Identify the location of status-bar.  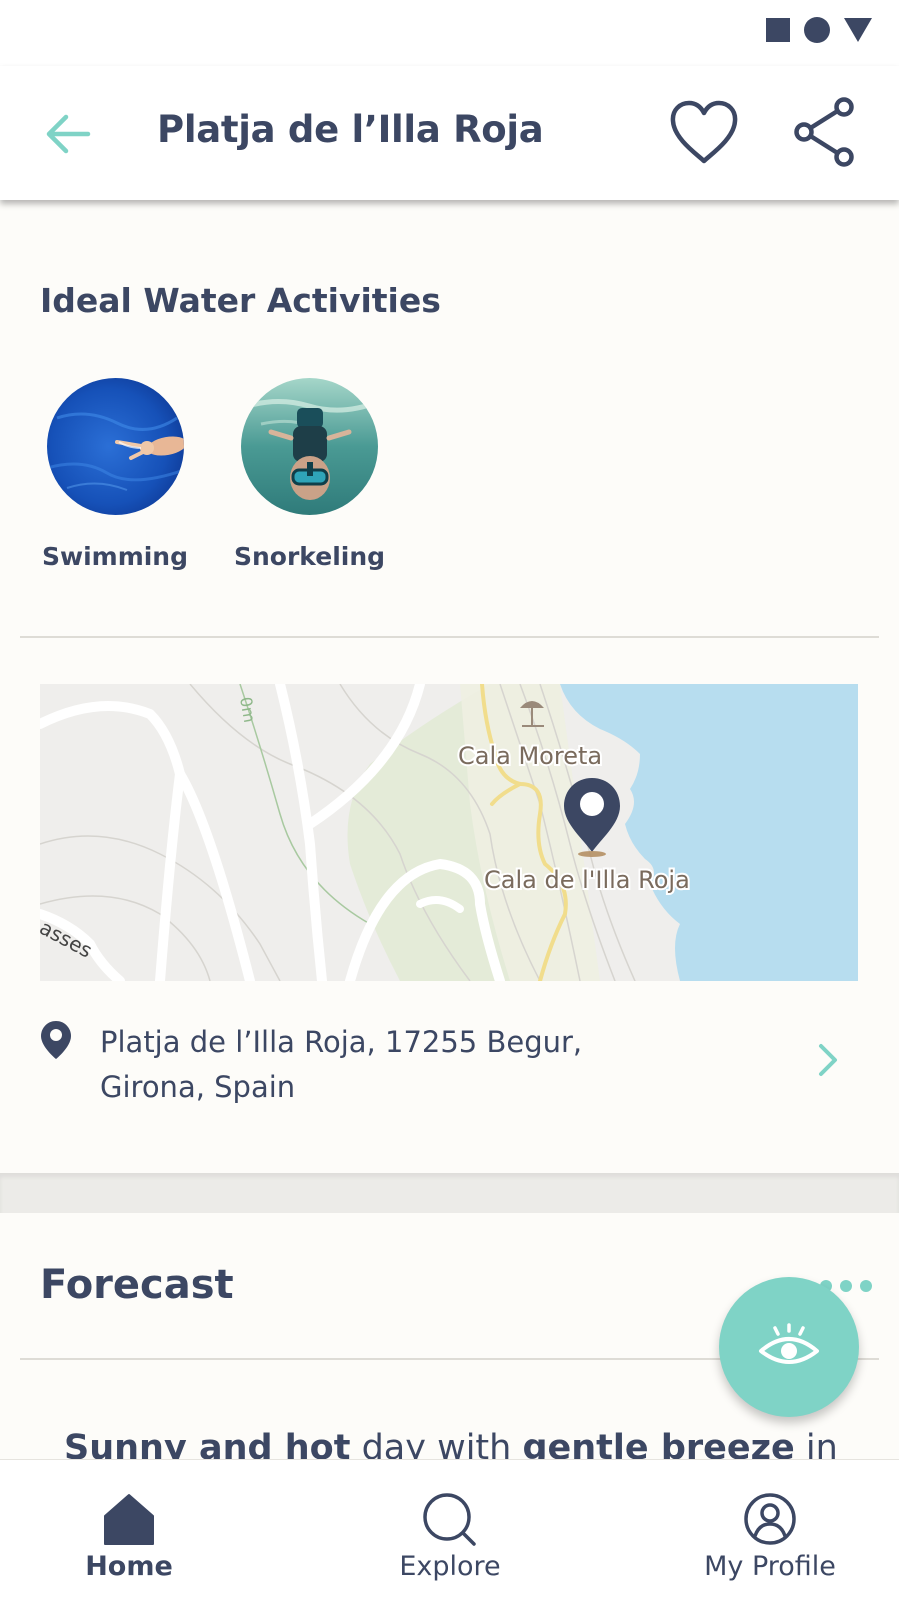
(449, 33).